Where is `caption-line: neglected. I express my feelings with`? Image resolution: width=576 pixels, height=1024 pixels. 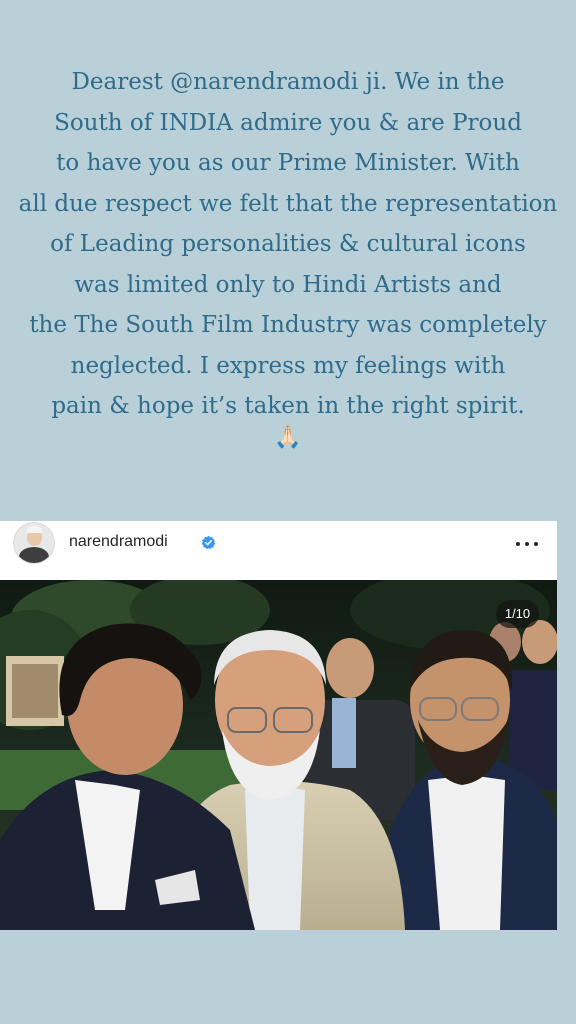
caption-line: neglected. I express my feelings with is located at coordinates (288, 365).